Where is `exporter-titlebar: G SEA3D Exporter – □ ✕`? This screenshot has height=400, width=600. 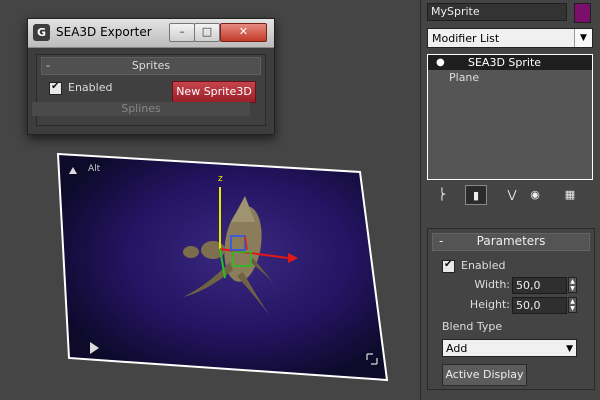
exporter-titlebar: G SEA3D Exporter – □ ✕ is located at coordinates (151, 33).